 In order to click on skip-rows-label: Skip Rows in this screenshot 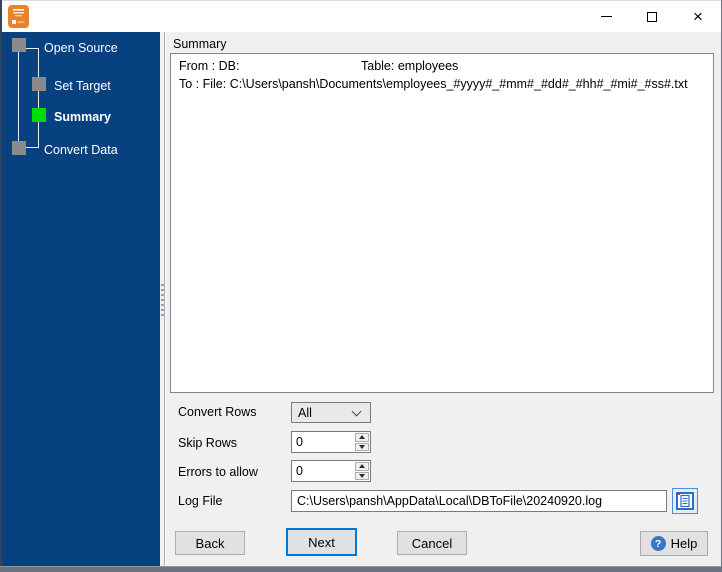, I will do `click(208, 443)`.